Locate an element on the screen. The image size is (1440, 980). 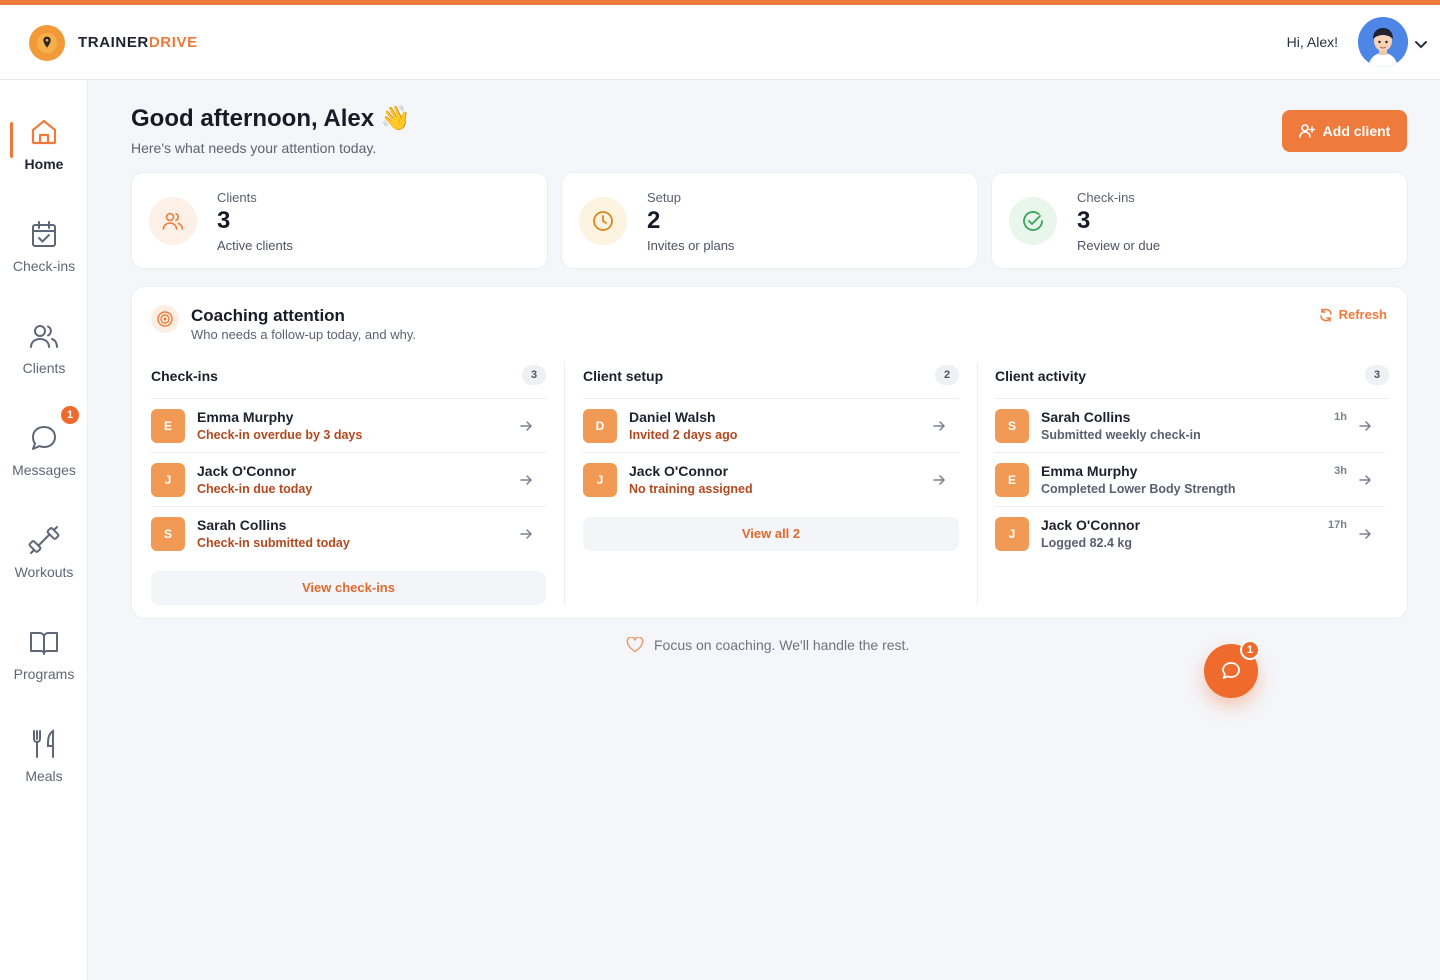
client-name: Daniel Walsh is located at coordinates (672, 417).